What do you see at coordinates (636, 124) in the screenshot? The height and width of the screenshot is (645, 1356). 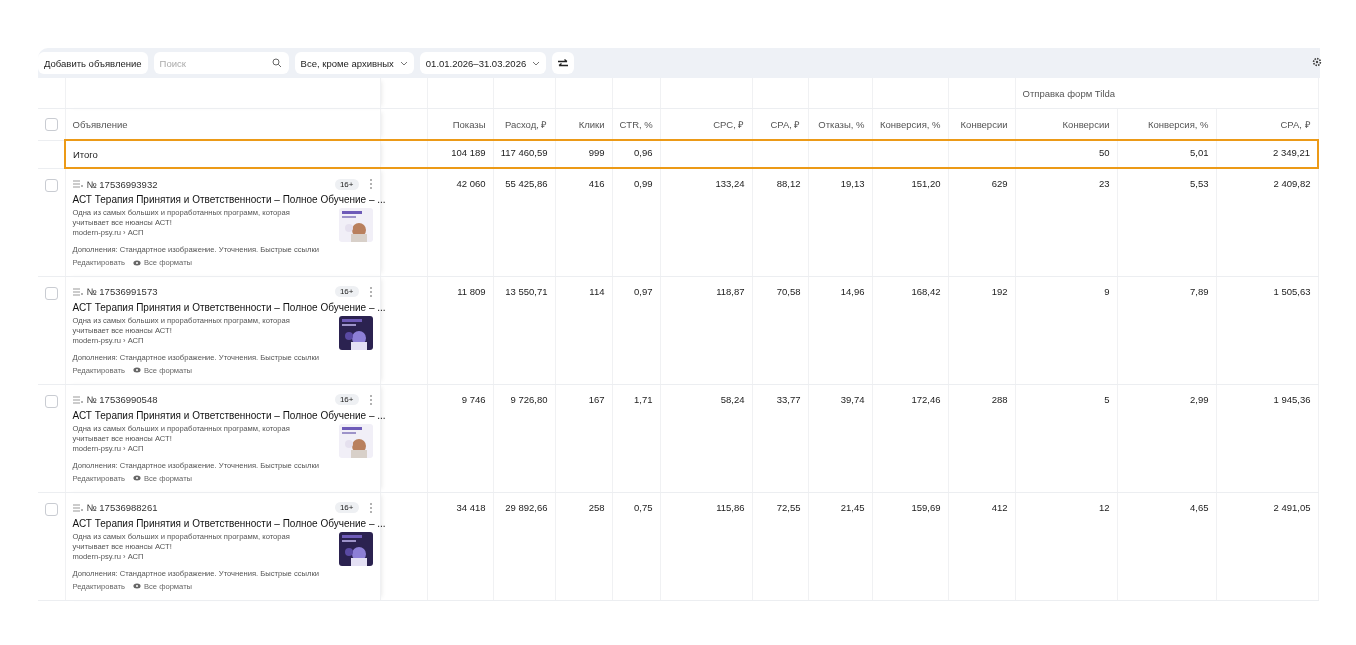 I see `column-header: CTR, %` at bounding box center [636, 124].